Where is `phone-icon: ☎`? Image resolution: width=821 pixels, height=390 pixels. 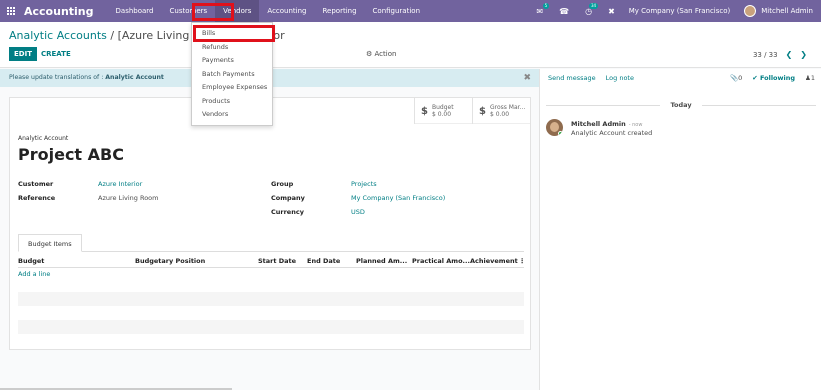
phone-icon: ☎ is located at coordinates (564, 11).